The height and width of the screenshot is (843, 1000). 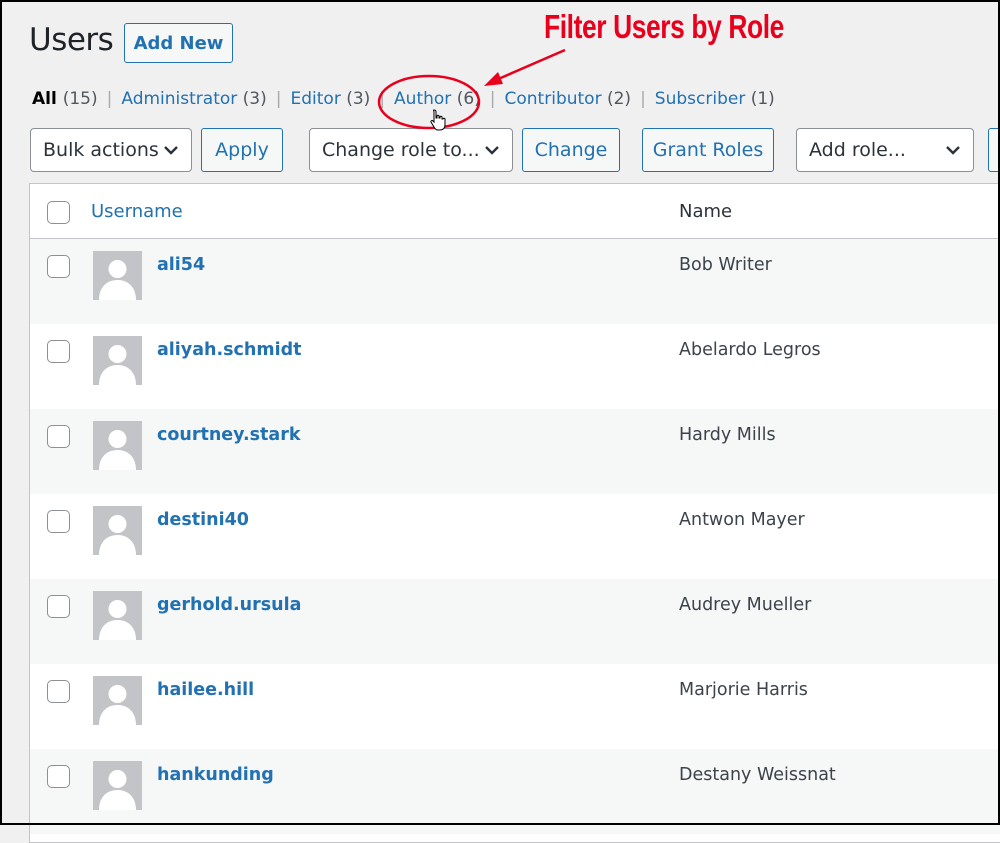 I want to click on filter-administrator: Administrator (3), so click(x=193, y=99).